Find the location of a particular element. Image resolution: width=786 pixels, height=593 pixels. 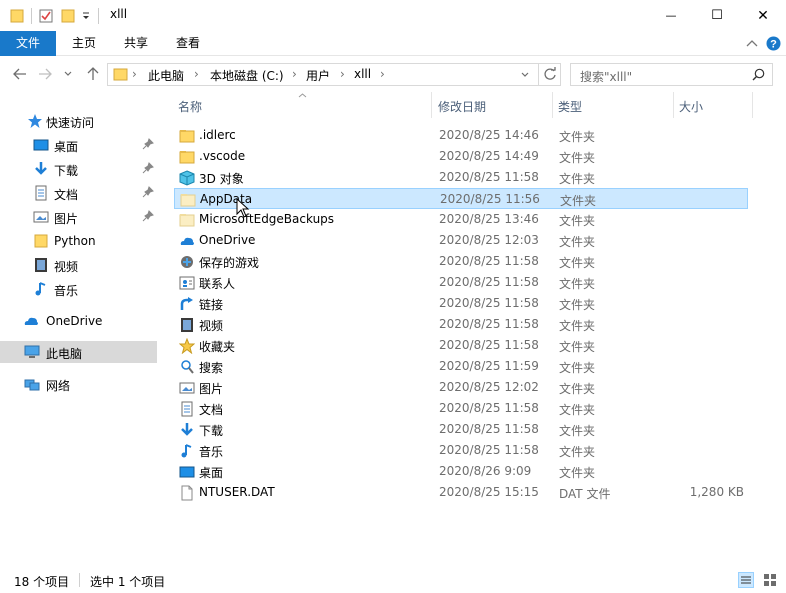

nav-python: Python is located at coordinates (78, 241).